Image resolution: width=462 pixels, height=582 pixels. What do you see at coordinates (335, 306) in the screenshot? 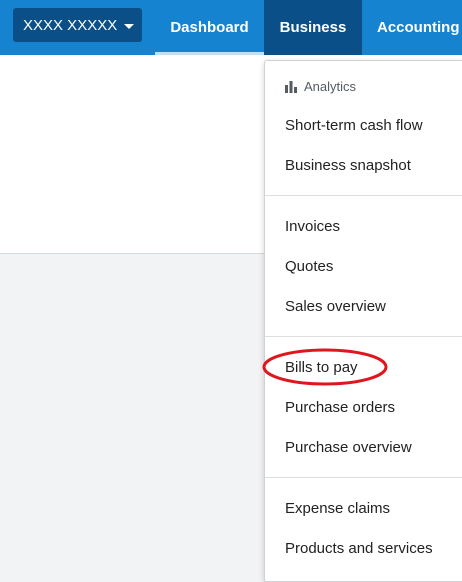
I see `menu-item-sales-overview: Sales overview` at bounding box center [335, 306].